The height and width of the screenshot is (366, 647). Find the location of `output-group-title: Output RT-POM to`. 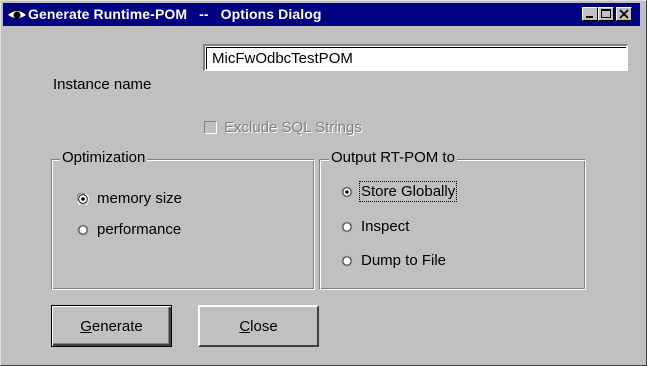

output-group-title: Output RT-POM to is located at coordinates (393, 157).